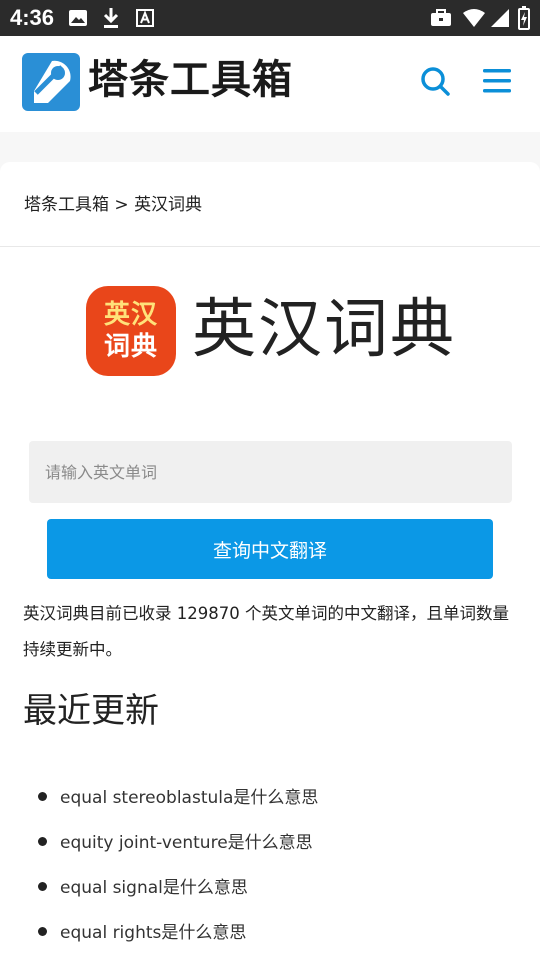 The image size is (540, 962). I want to click on page-title: 英汉词典, so click(324, 330).